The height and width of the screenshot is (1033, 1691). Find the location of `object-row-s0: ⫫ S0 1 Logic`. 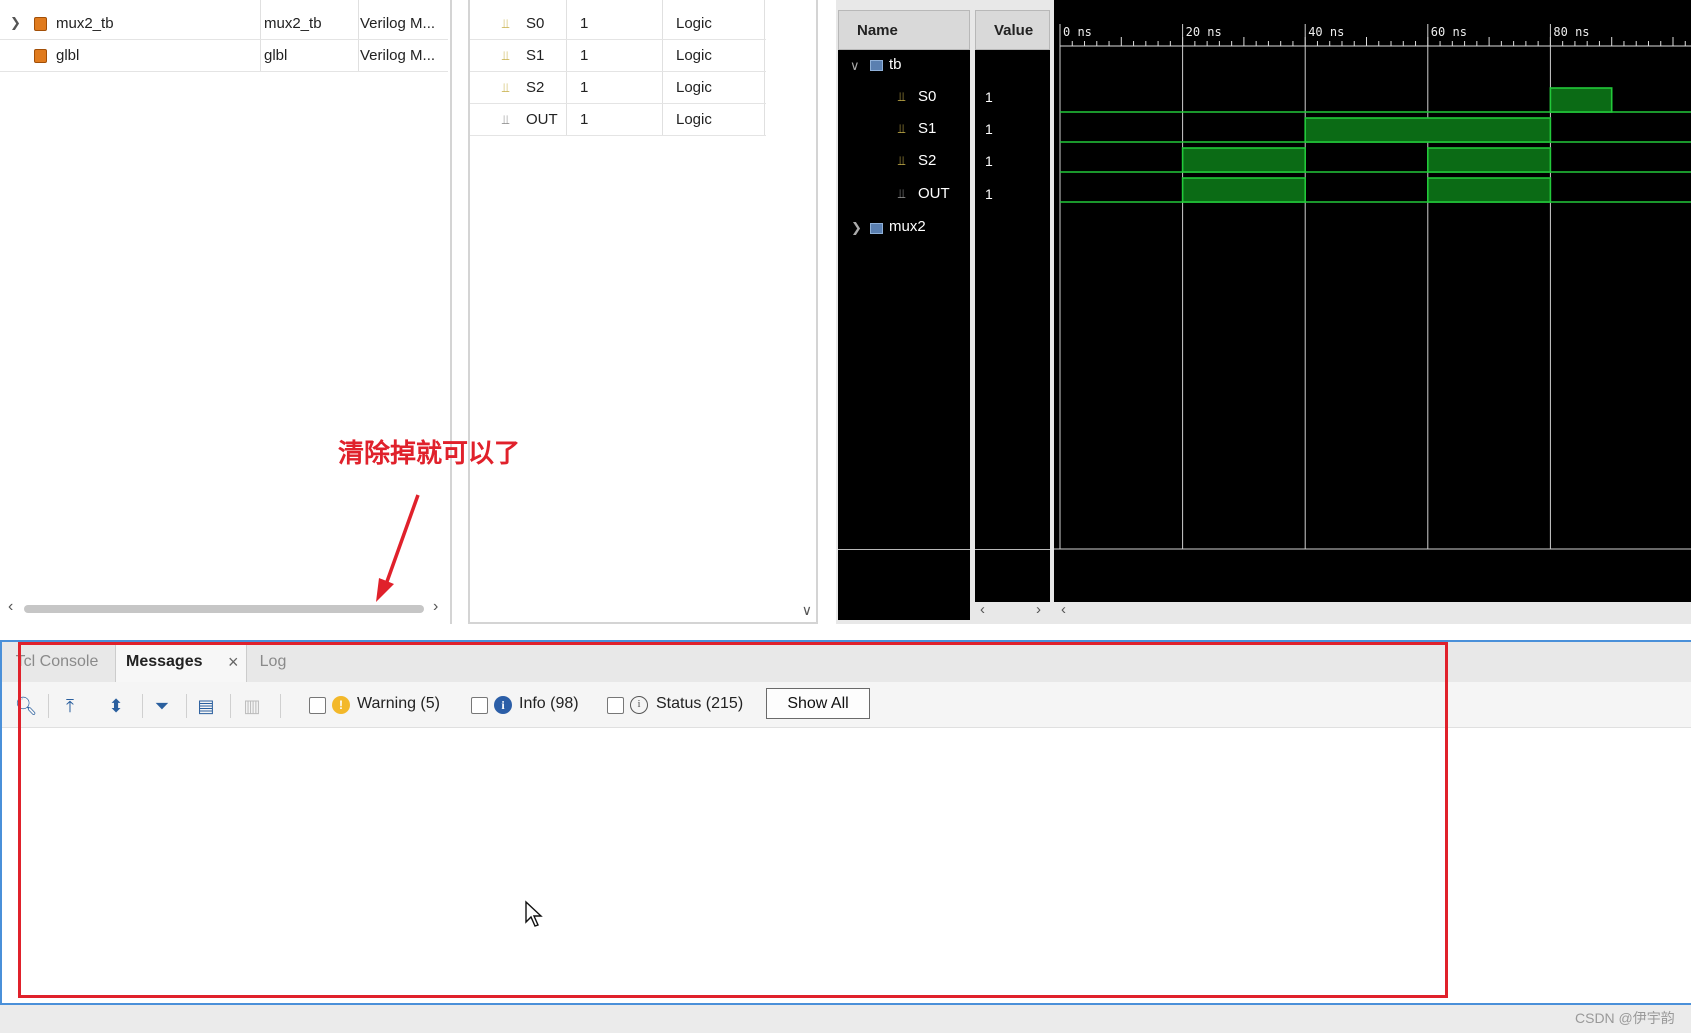

object-row-s0: ⫫ S0 1 Logic is located at coordinates (618, 24).